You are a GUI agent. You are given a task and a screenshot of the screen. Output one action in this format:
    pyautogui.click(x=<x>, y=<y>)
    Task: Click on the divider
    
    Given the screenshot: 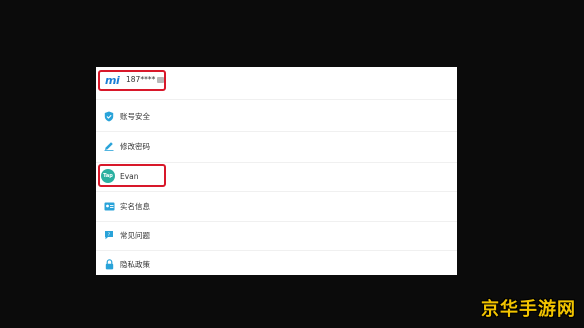 What is the action you would take?
    pyautogui.click(x=276, y=99)
    